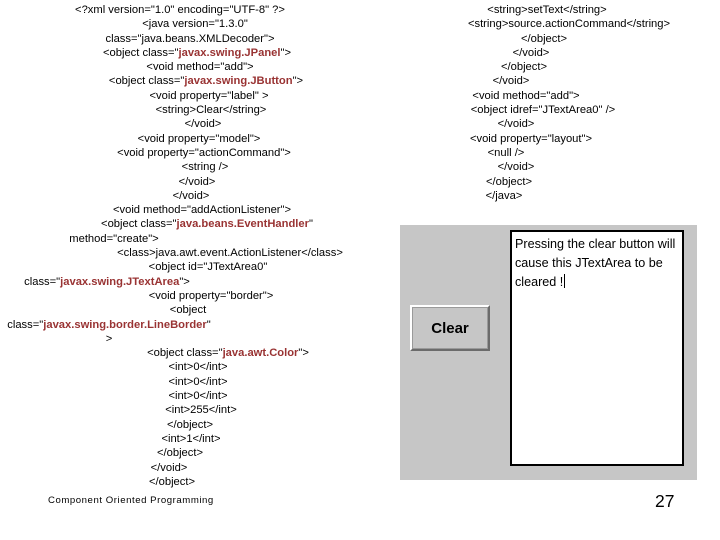 This screenshot has height=540, width=720. Describe the element at coordinates (531, 138) in the screenshot. I see `code-line: <void property="layout">` at that location.